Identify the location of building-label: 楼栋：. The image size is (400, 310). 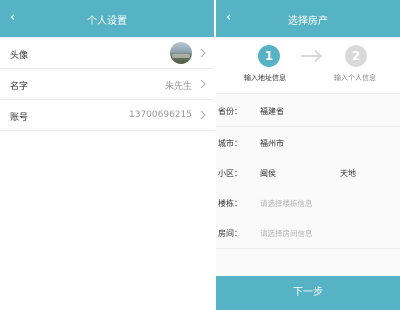
(230, 203).